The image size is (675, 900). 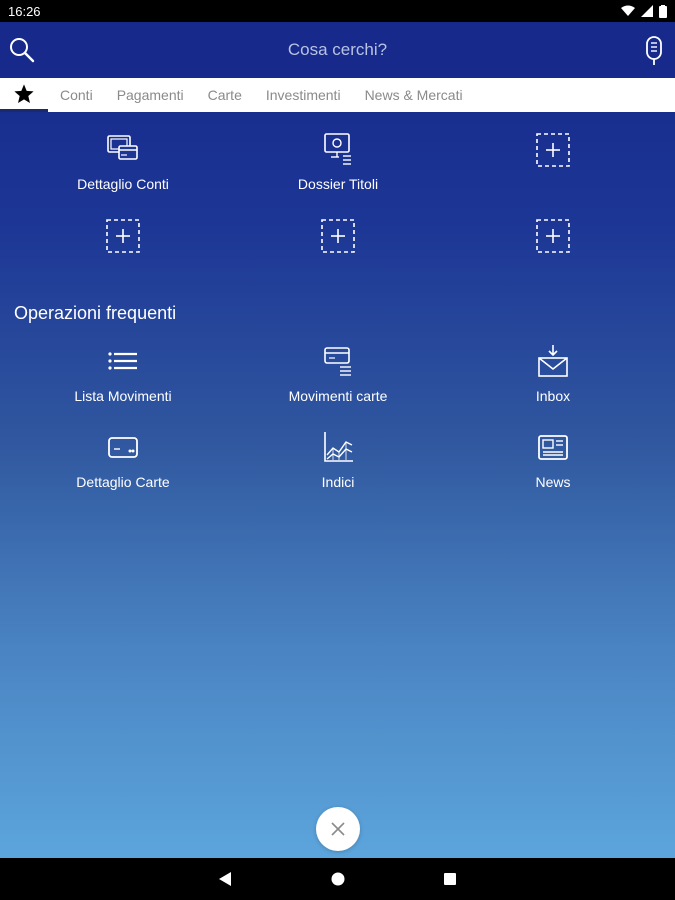 I want to click on inbox-icon, so click(x=553, y=361).